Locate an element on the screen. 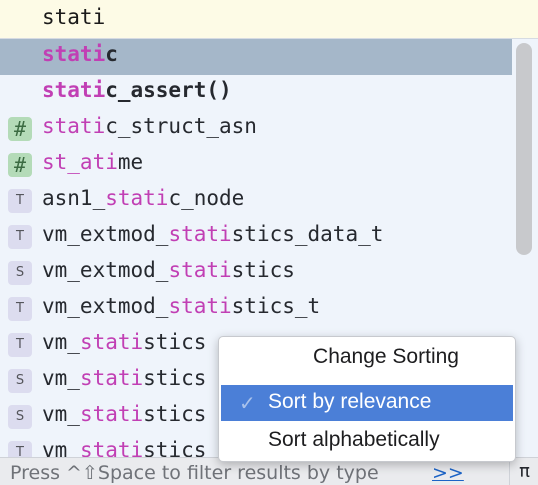  sort-by-relevance-option: ✓ Sort by relevance is located at coordinates (367, 403).